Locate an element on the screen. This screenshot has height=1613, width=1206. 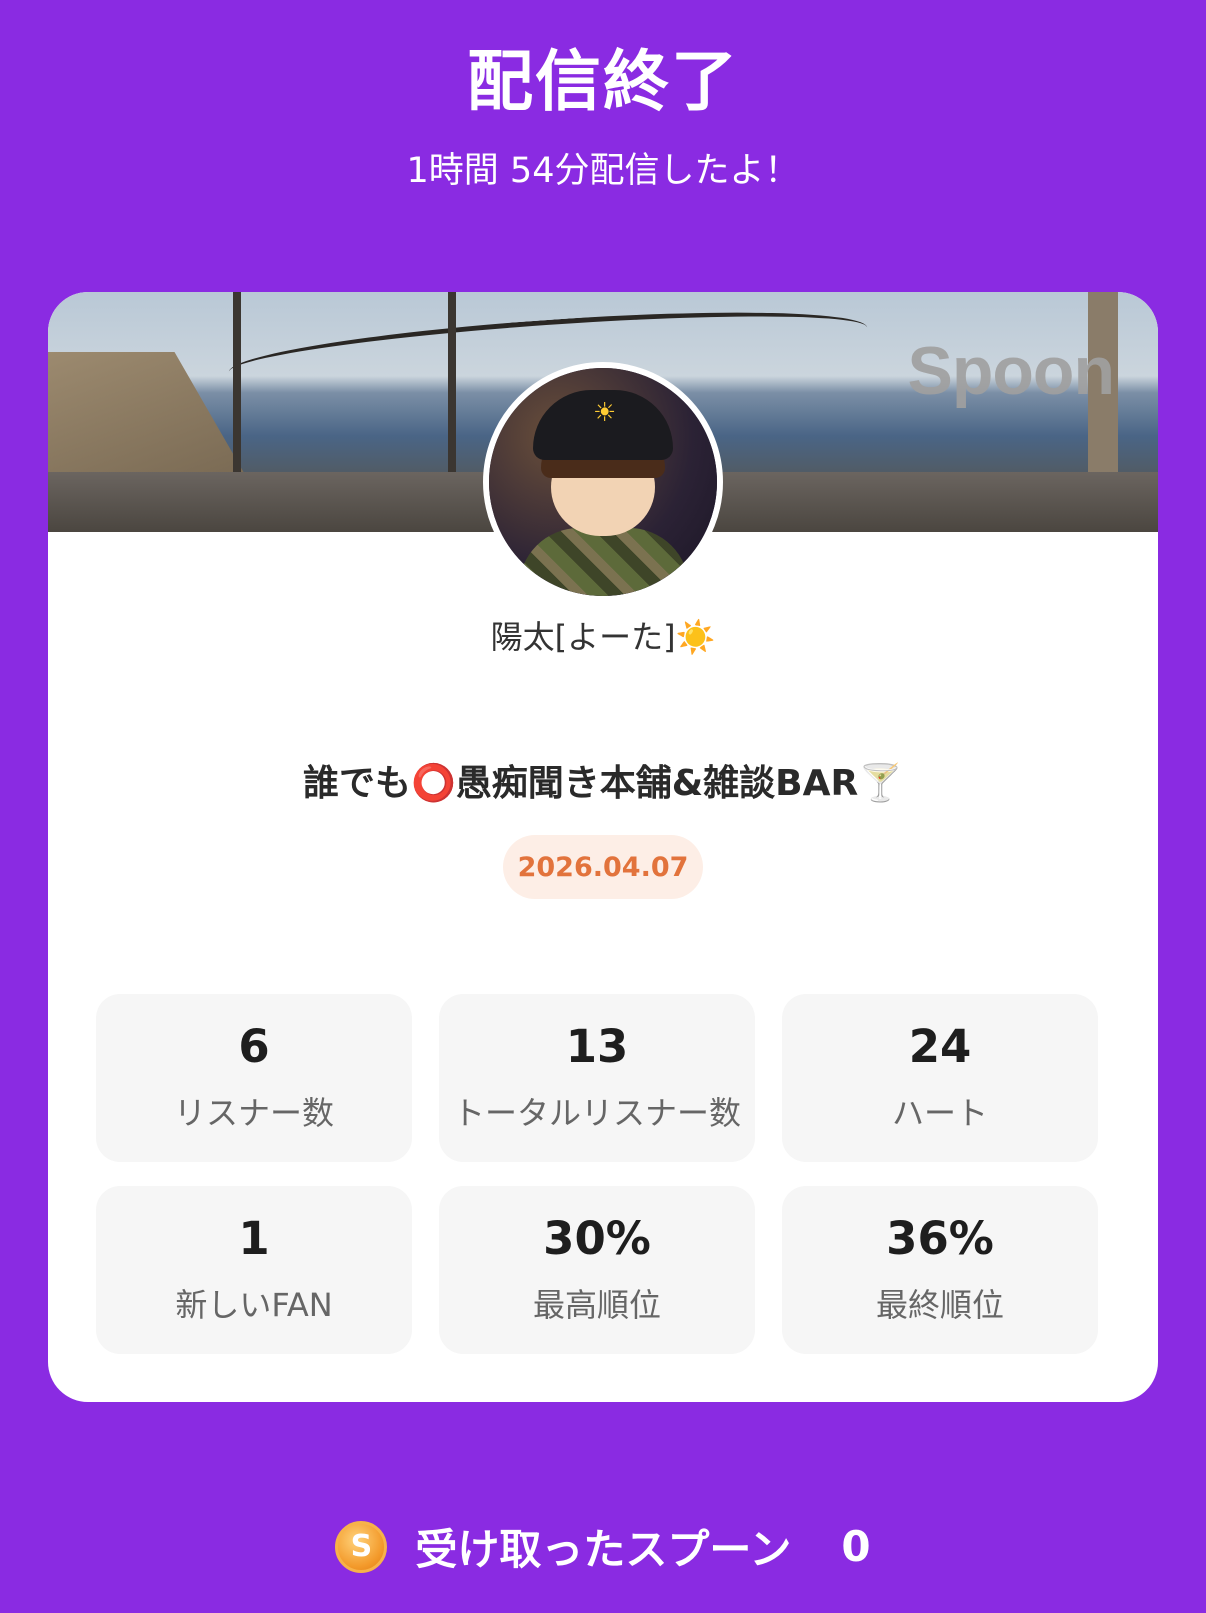
spoon-coin-icon: S is located at coordinates (361, 1546).